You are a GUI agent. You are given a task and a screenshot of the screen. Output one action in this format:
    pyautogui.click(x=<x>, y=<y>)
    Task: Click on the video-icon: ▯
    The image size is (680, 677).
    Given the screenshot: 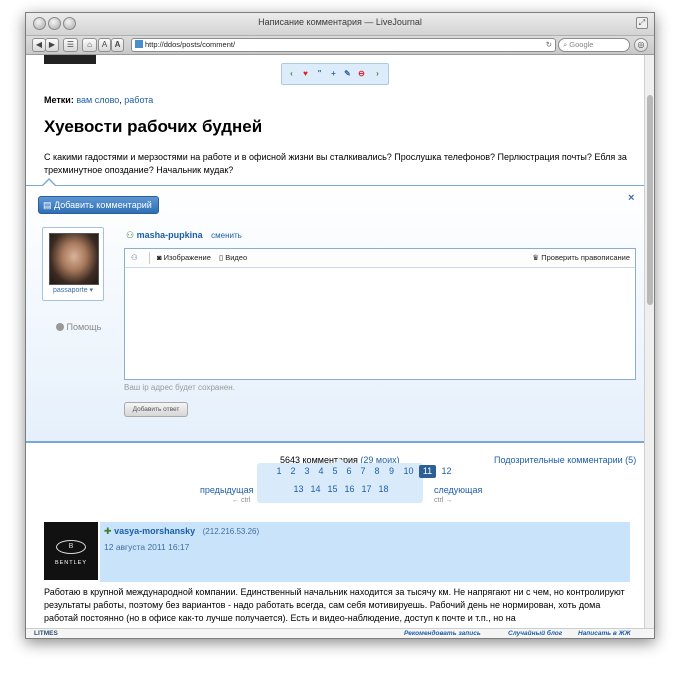 What is the action you would take?
    pyautogui.click(x=221, y=257)
    